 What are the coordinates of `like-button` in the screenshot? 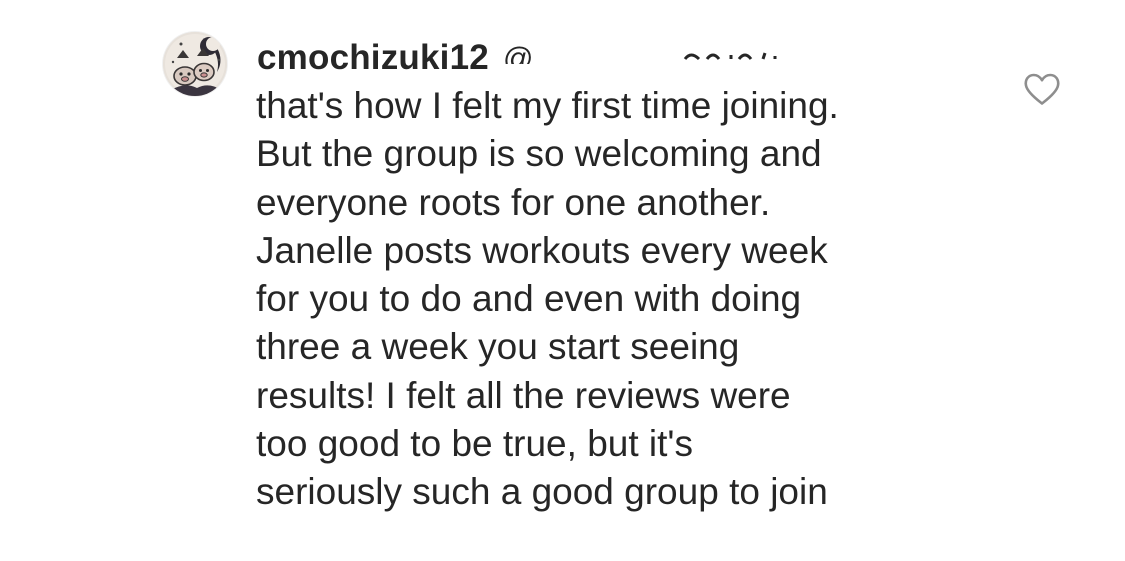 It's located at (1042, 89).